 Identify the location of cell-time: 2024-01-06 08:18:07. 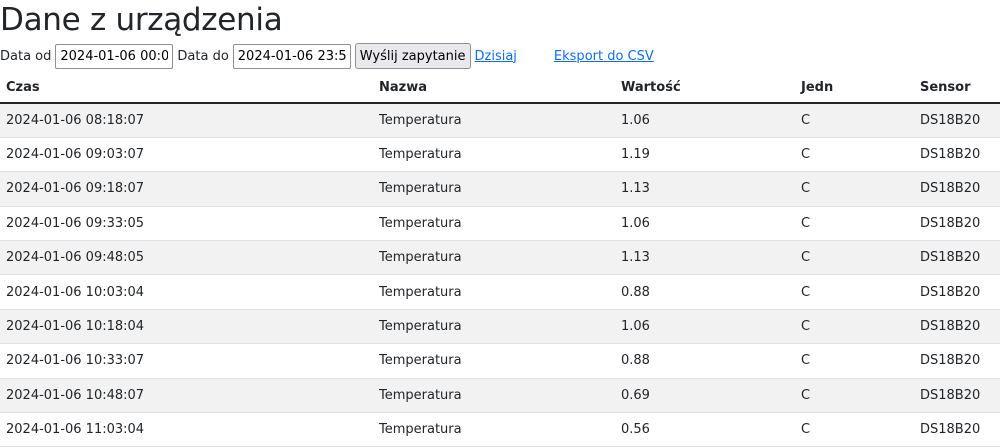
(186, 120).